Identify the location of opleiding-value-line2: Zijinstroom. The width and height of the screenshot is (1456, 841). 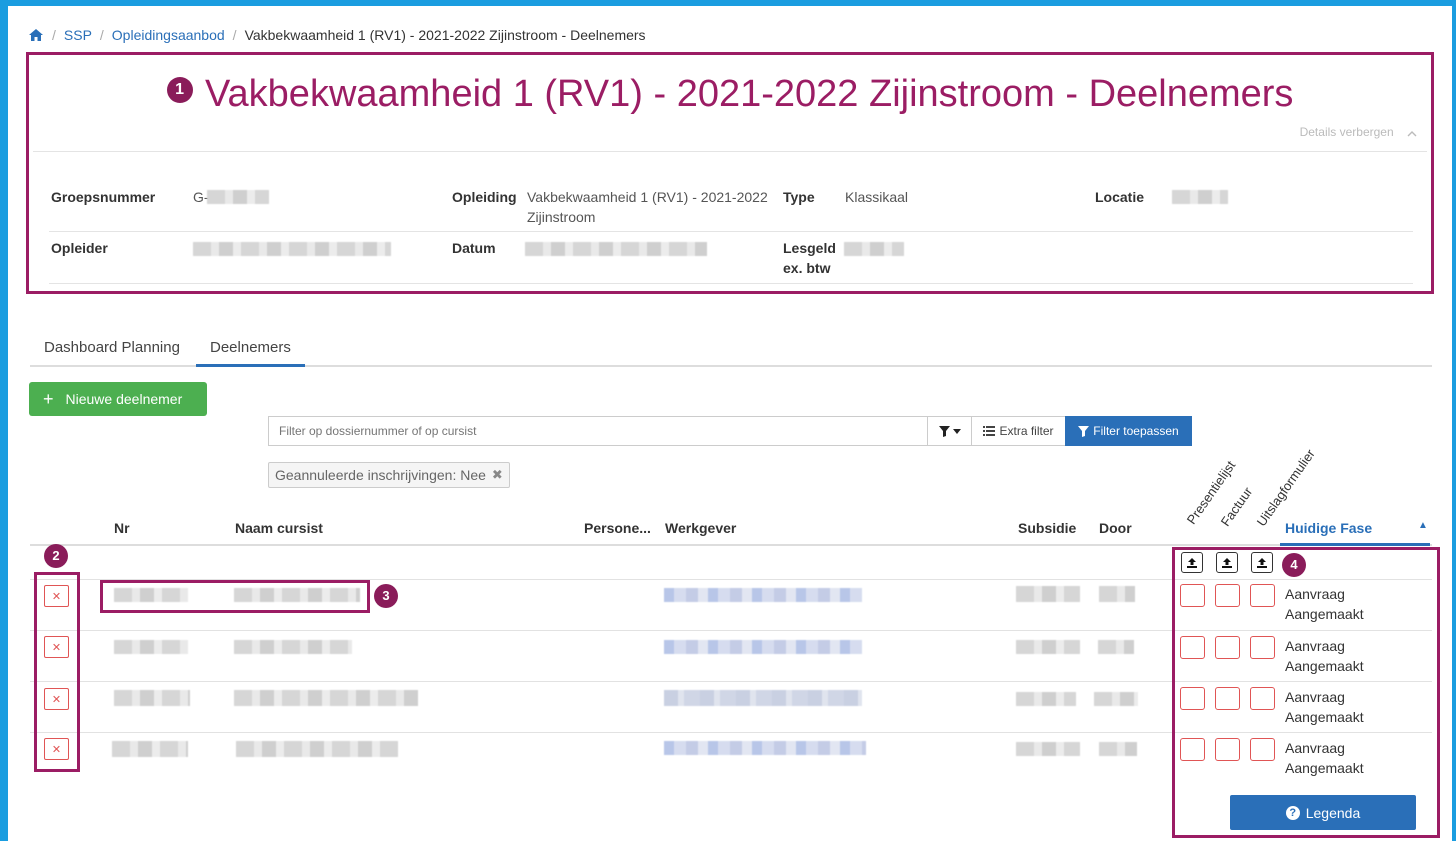
(561, 217).